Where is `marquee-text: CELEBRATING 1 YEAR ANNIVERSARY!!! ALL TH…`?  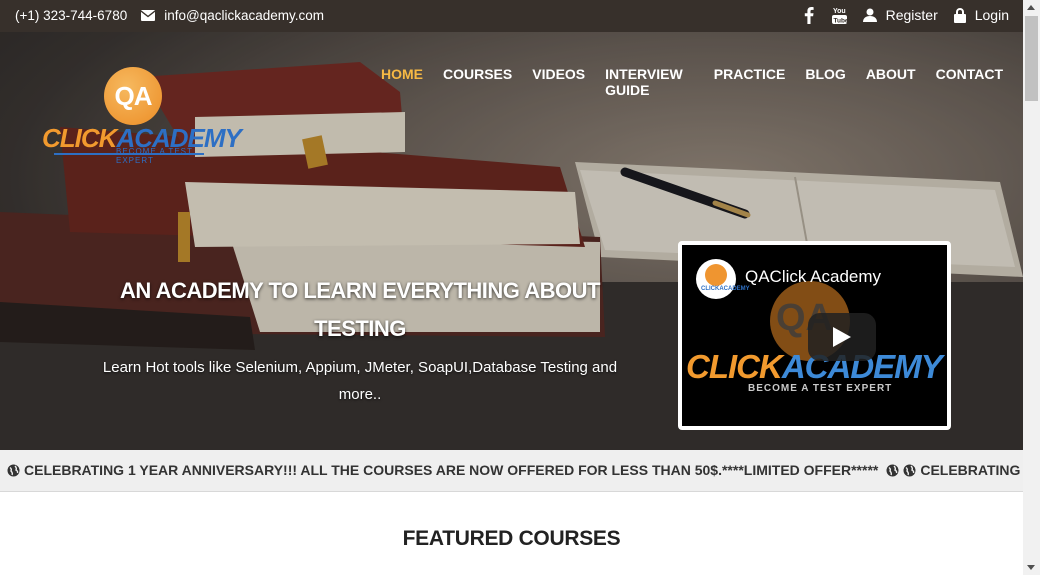
marquee-text: CELEBRATING 1 YEAR ANNIVERSARY!!! ALL TH… is located at coordinates (451, 470).